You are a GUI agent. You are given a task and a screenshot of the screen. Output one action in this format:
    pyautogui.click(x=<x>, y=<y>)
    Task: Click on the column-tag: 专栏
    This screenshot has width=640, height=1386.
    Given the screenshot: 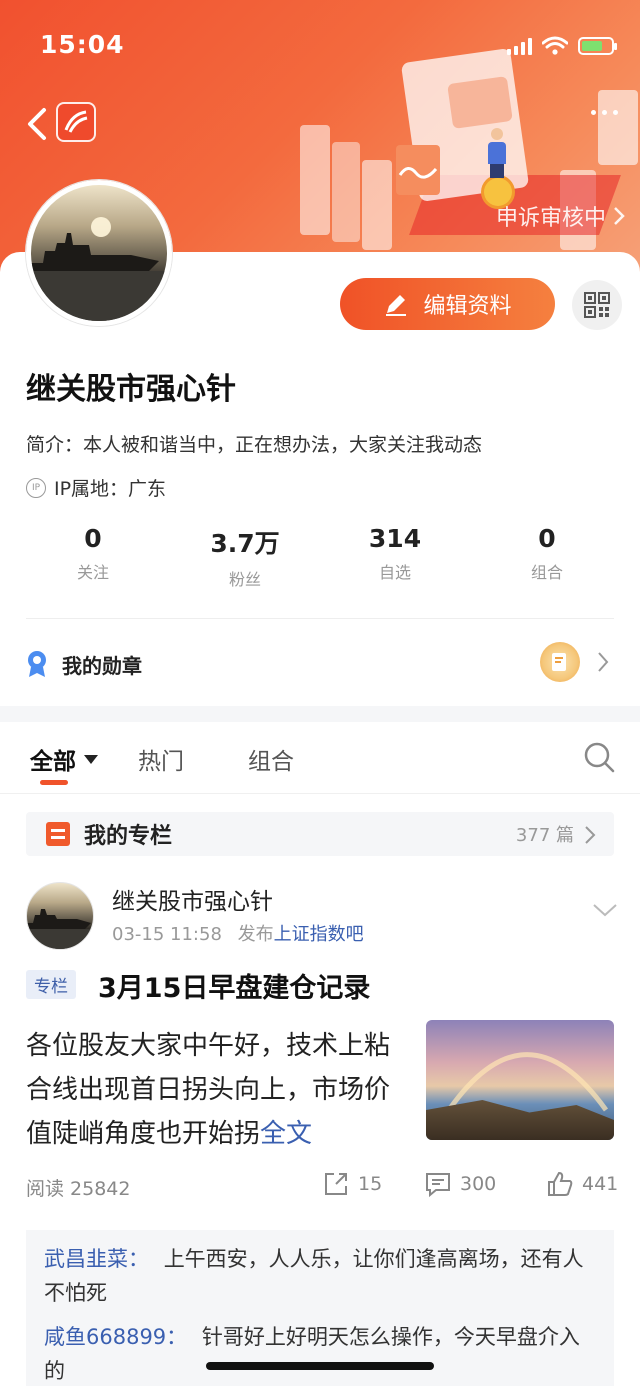 What is the action you would take?
    pyautogui.click(x=51, y=984)
    